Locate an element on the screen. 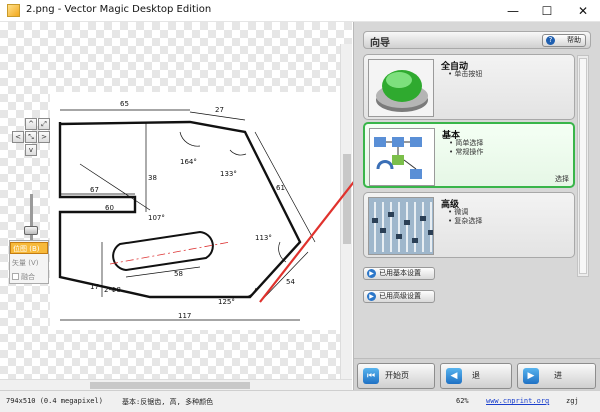 This screenshot has width=600, height=412. dim-label: 65 is located at coordinates (124, 104).